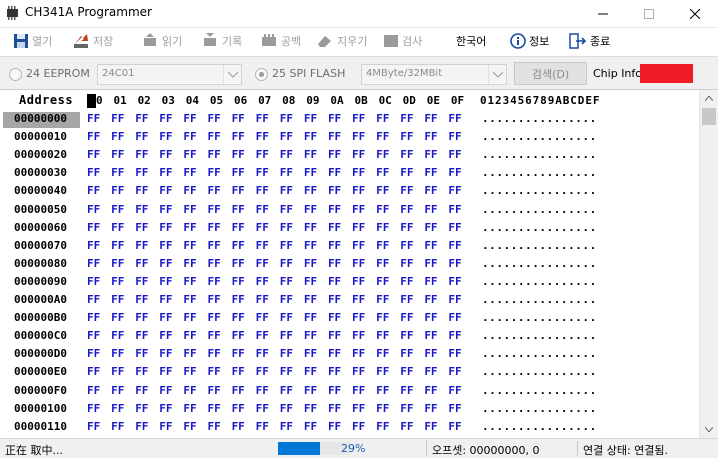 Image resolution: width=718 pixels, height=458 pixels. I want to click on eeprom-radio, so click(15, 74).